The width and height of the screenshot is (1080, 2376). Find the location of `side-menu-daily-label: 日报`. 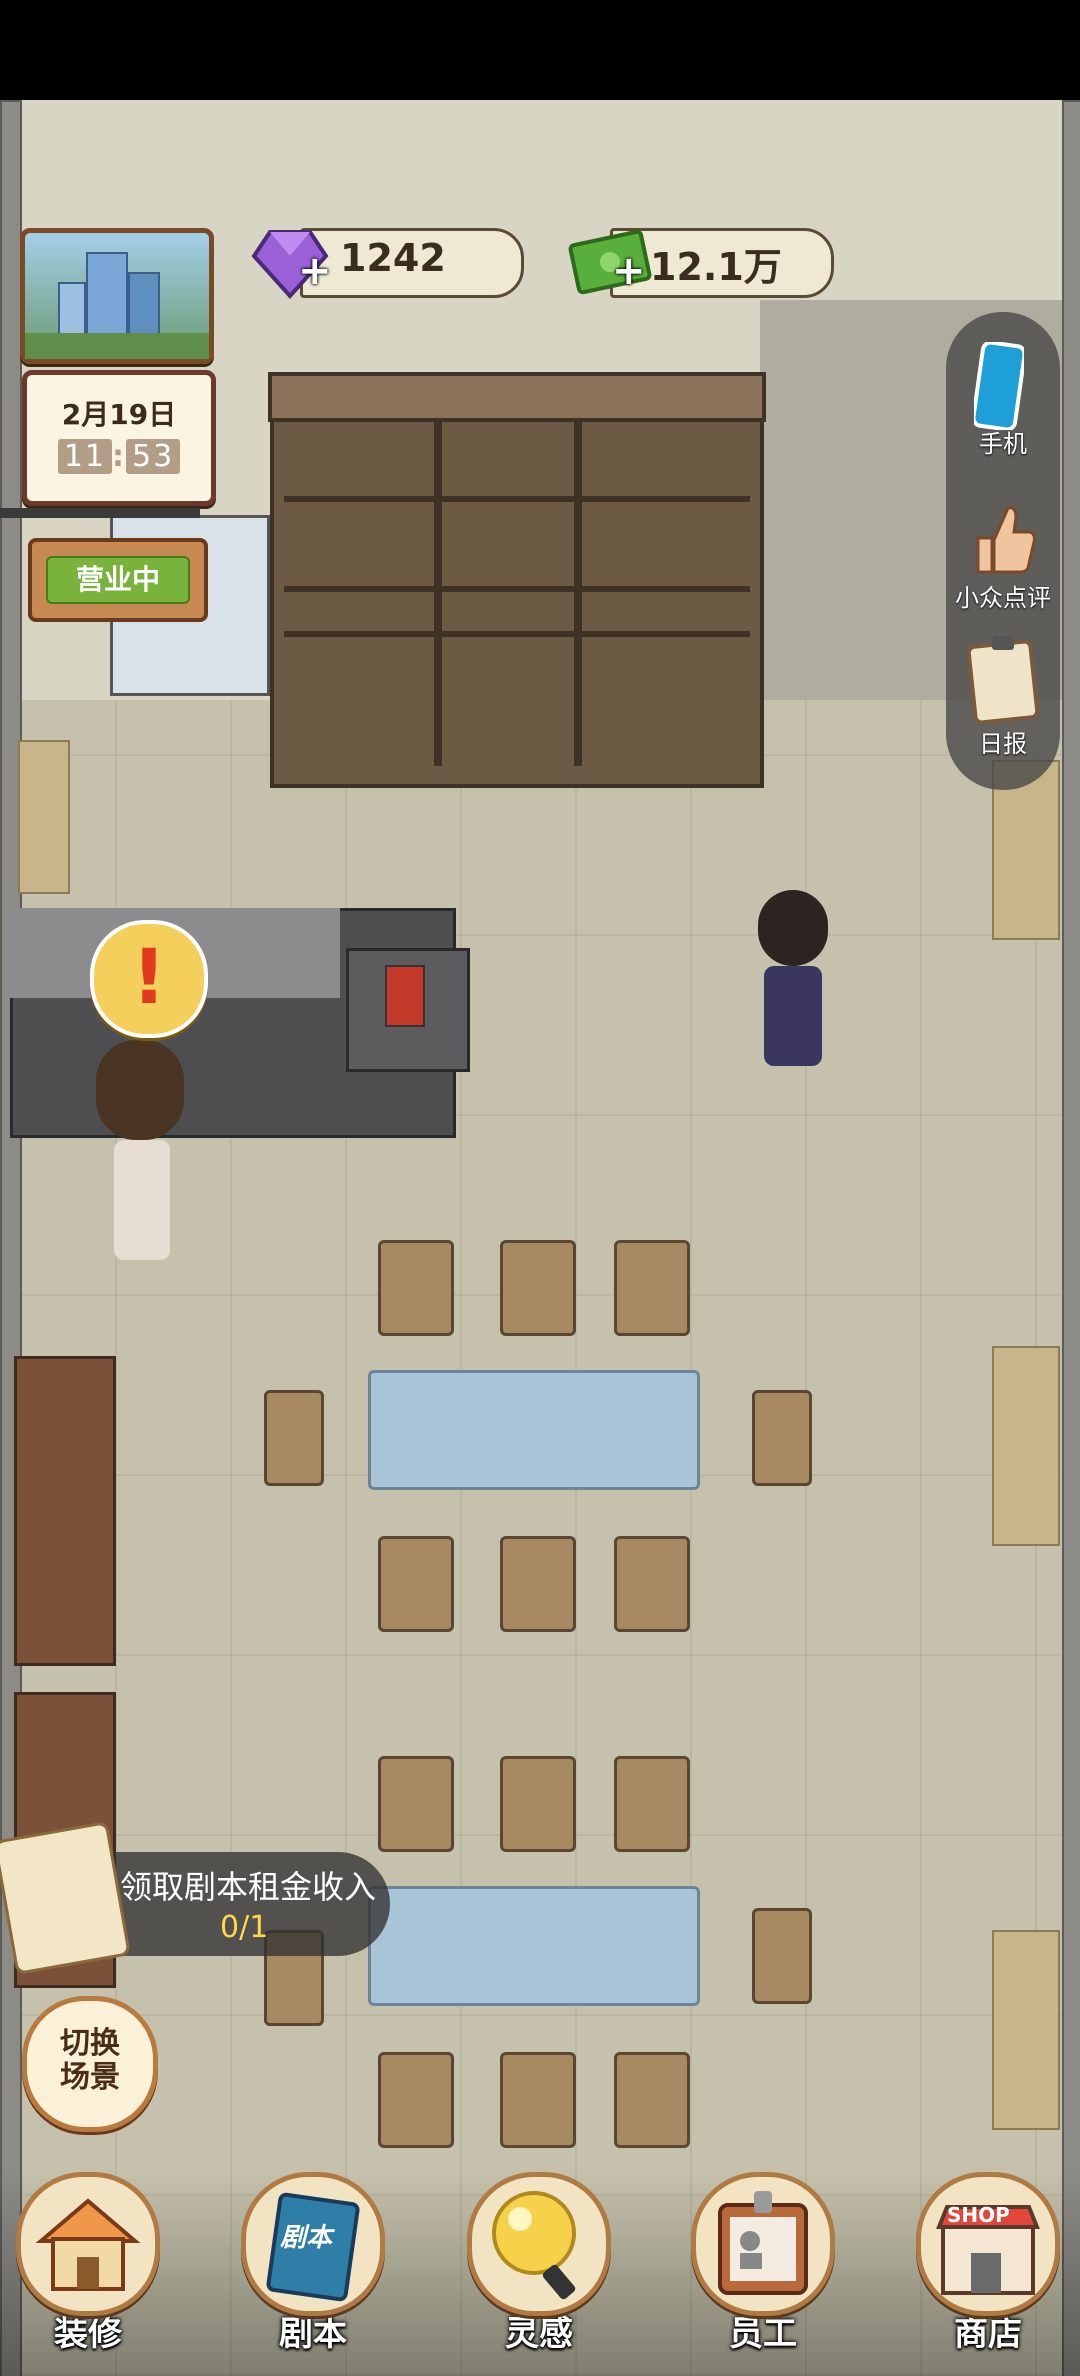

side-menu-daily-label: 日报 is located at coordinates (1003, 744).